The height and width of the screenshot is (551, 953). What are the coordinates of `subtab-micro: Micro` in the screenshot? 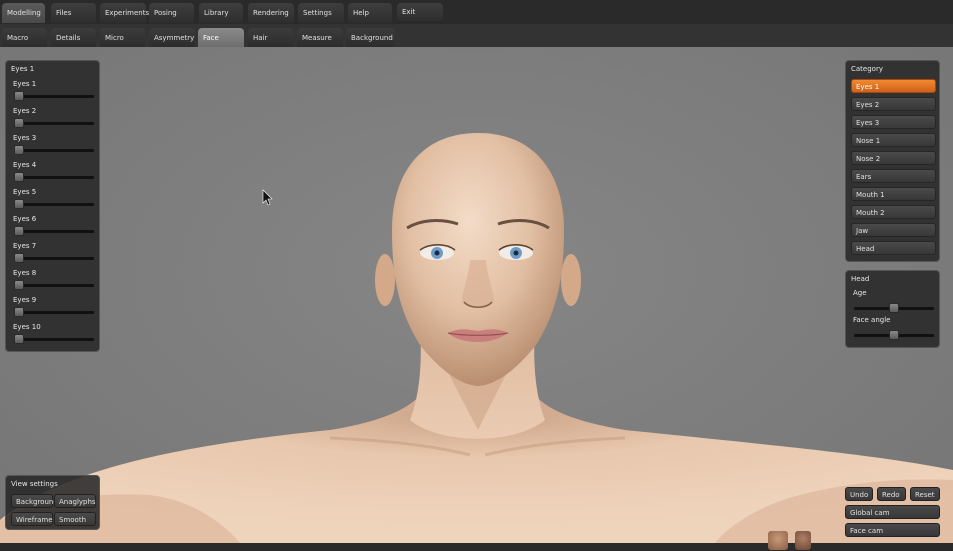 It's located at (122, 37).